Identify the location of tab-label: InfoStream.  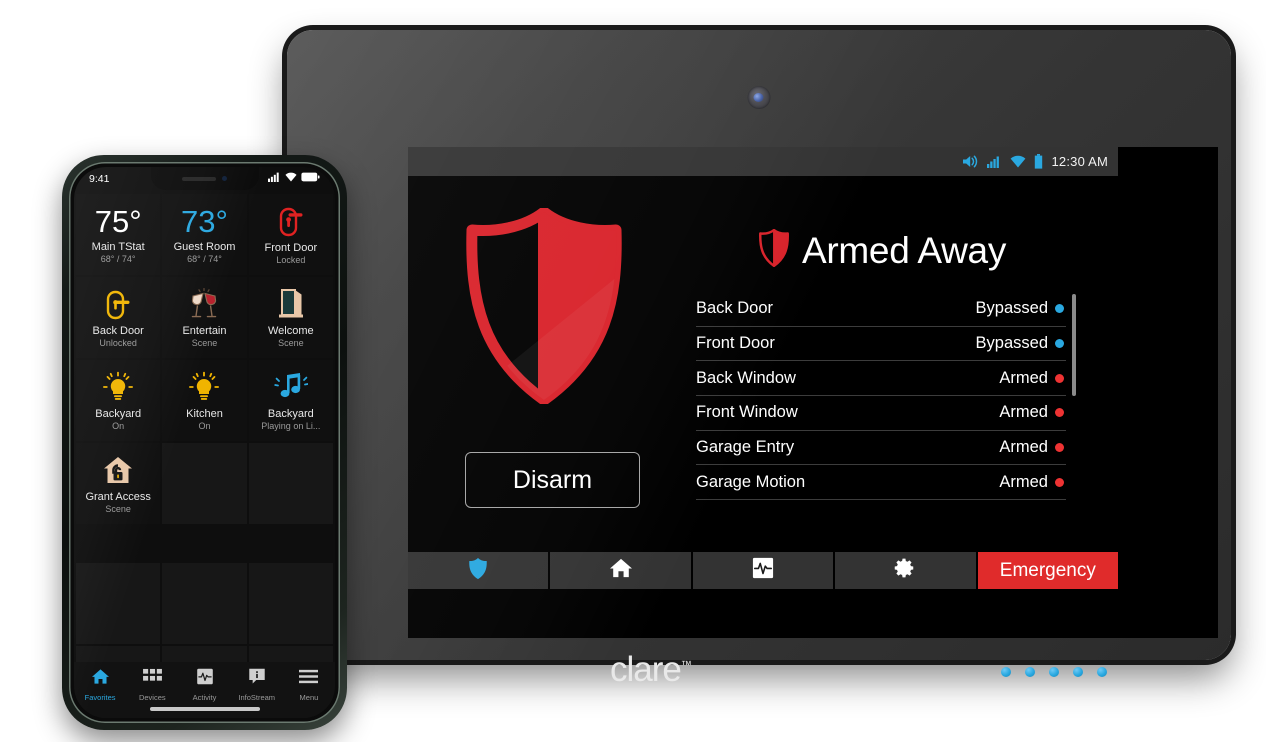
(257, 697).